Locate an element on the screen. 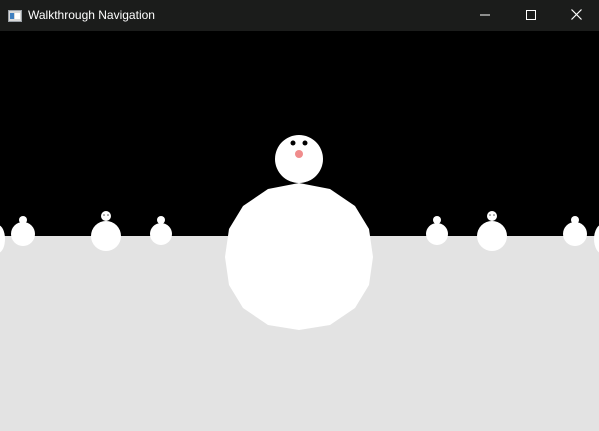  title-bar: Walkthrough Navigation is located at coordinates (299, 15).